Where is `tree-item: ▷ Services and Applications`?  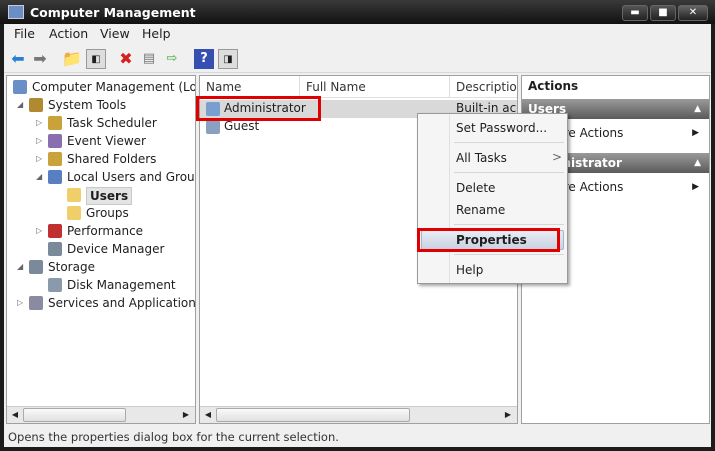 tree-item: ▷ Services and Applications is located at coordinates (101, 303).